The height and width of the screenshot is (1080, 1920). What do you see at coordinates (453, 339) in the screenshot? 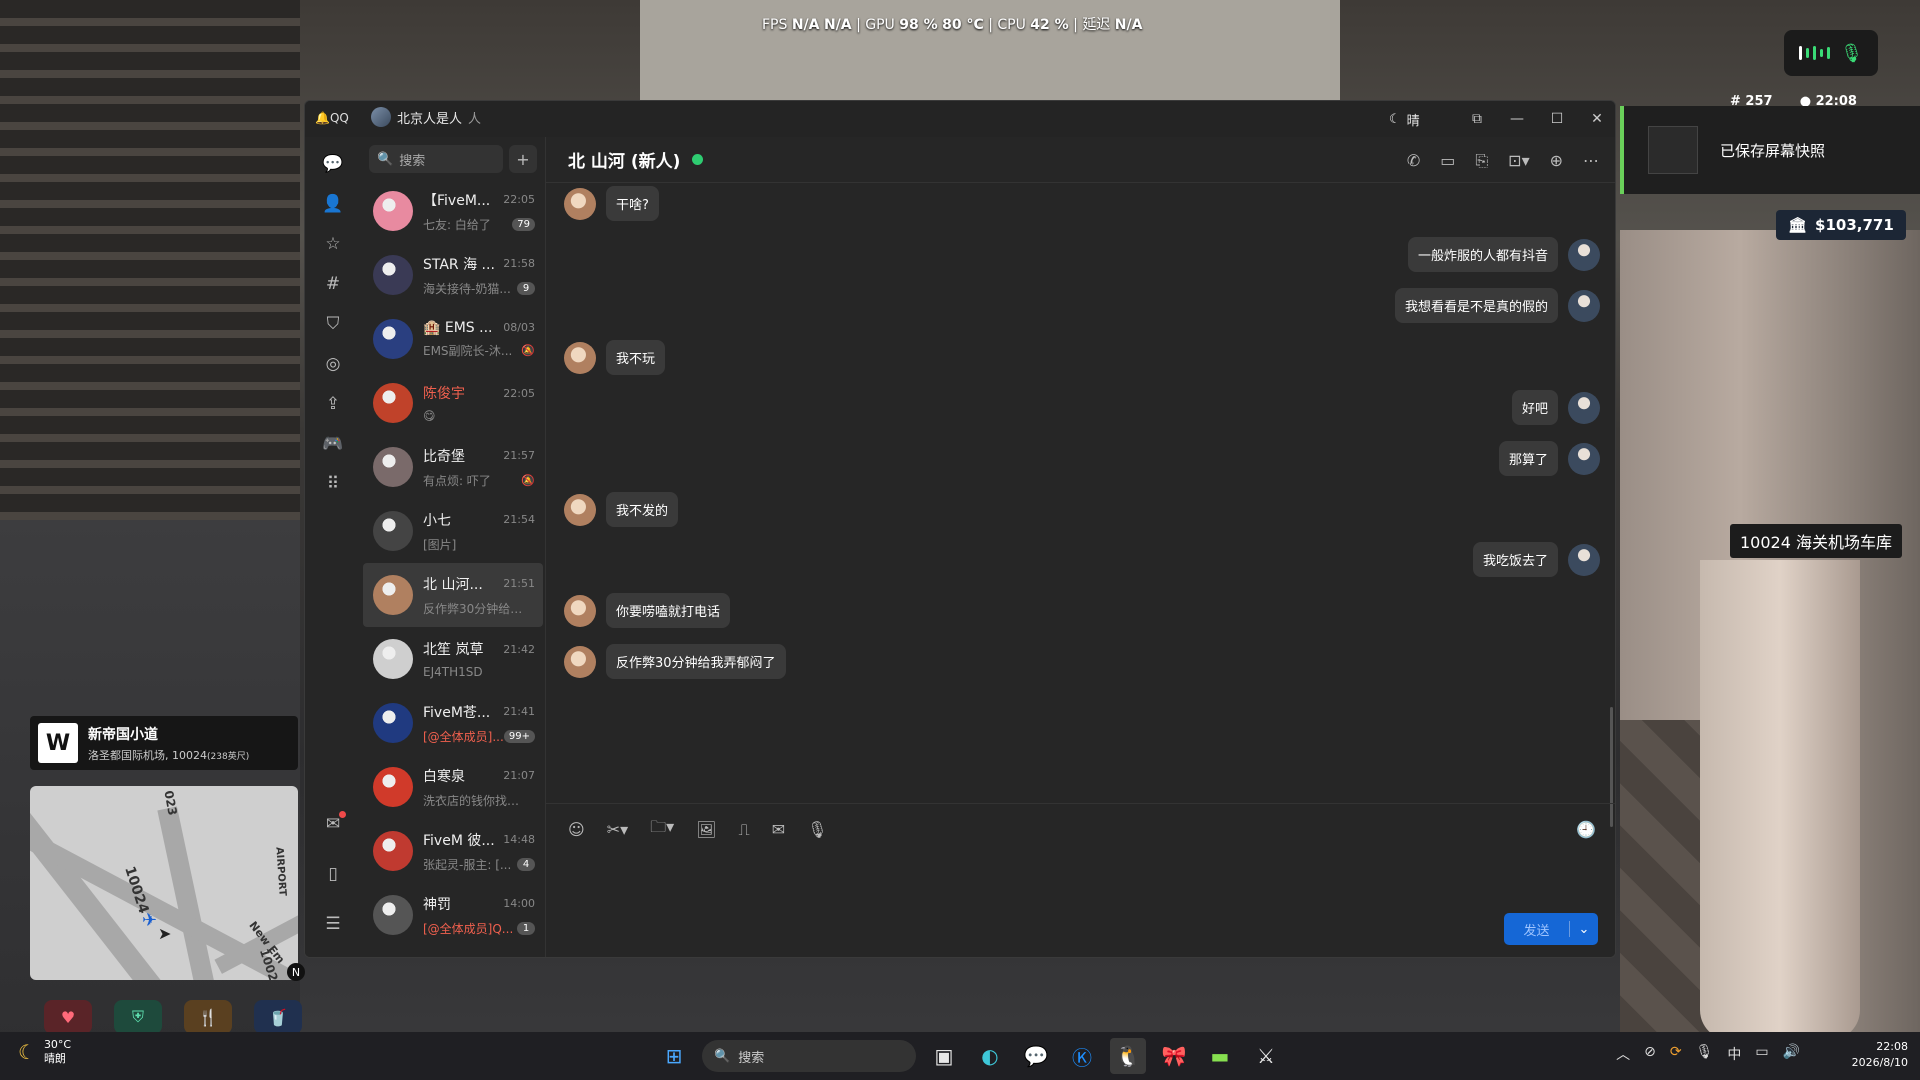
I see `conversation-item: 🏨 EMS ... 08/03 EMS副院长-沐... 🔕` at bounding box center [453, 339].